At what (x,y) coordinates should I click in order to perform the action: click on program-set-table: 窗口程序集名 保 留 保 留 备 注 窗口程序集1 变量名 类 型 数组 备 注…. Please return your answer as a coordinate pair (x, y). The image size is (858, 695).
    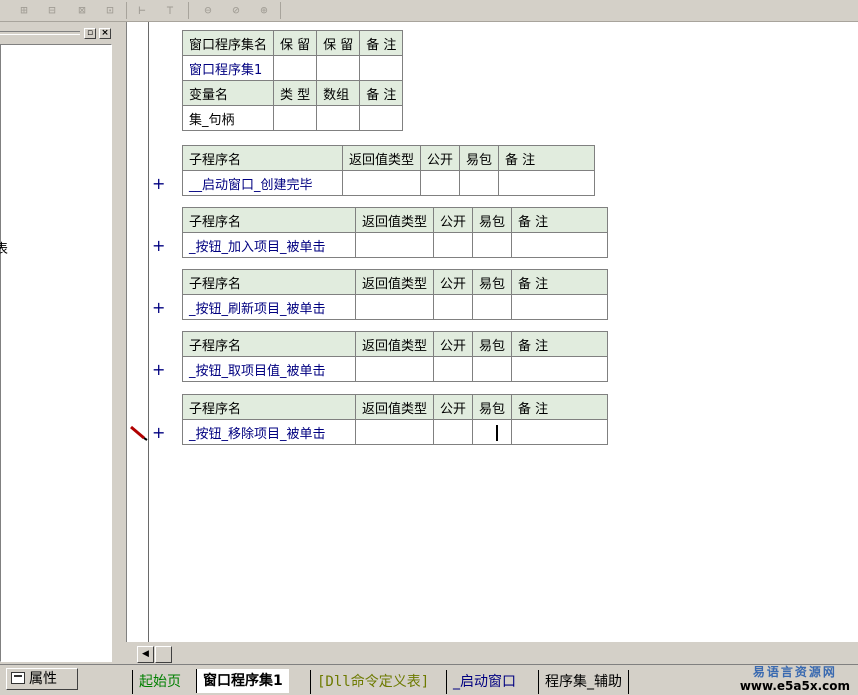
    Looking at the image, I should click on (292, 80).